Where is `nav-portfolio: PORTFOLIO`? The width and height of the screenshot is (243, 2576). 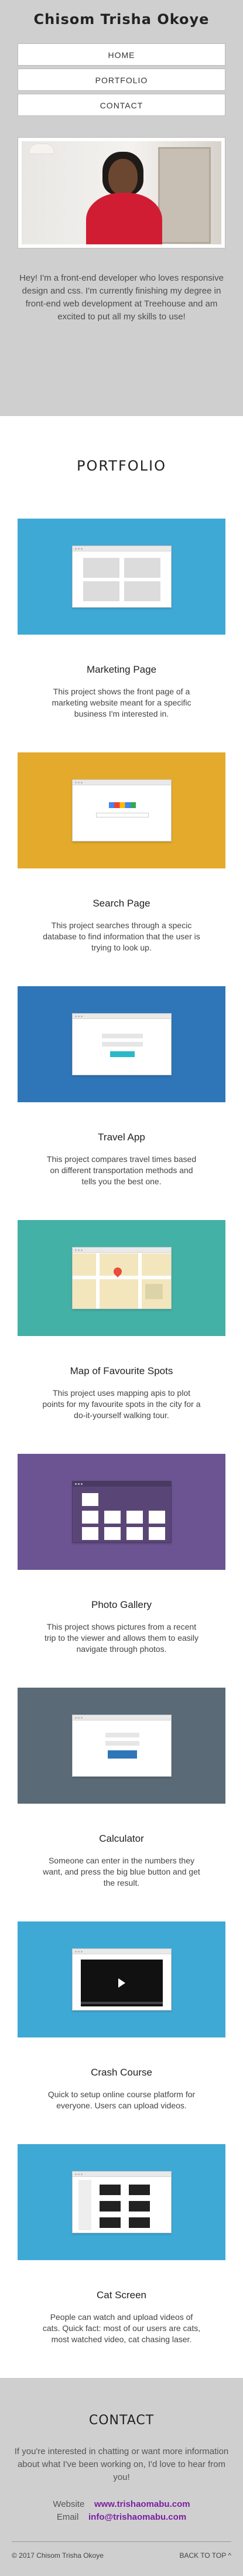
nav-portfolio: PORTFOLIO is located at coordinates (121, 80).